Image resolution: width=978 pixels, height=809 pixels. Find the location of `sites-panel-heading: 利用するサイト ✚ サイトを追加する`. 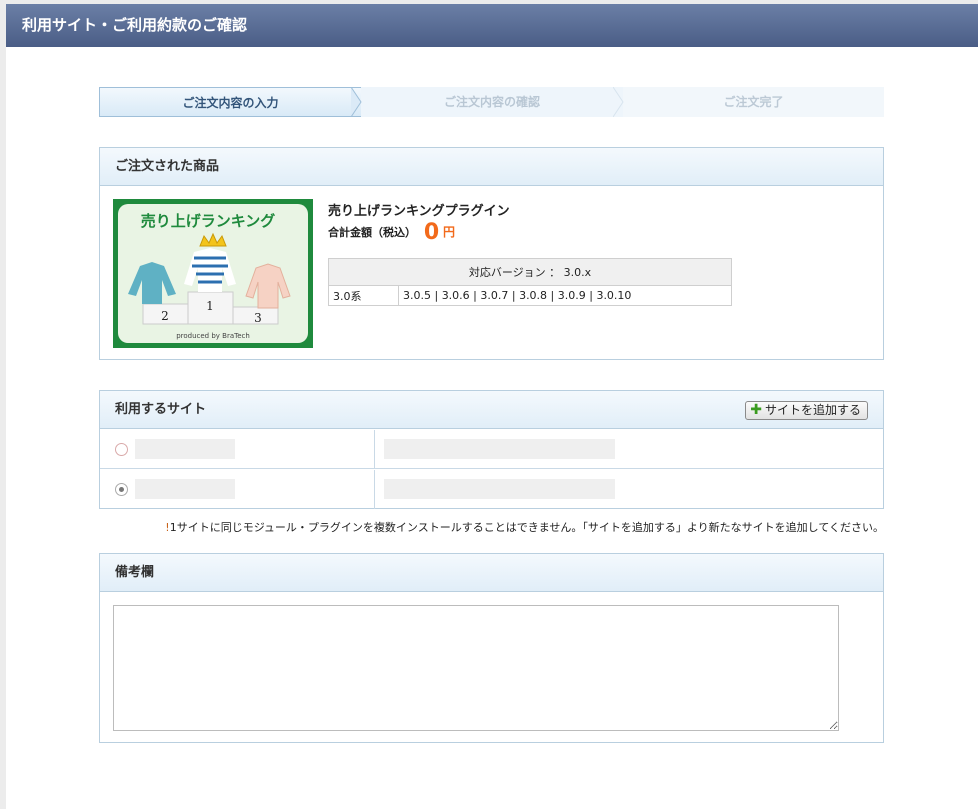

sites-panel-heading: 利用するサイト ✚ サイトを追加する is located at coordinates (491, 410).